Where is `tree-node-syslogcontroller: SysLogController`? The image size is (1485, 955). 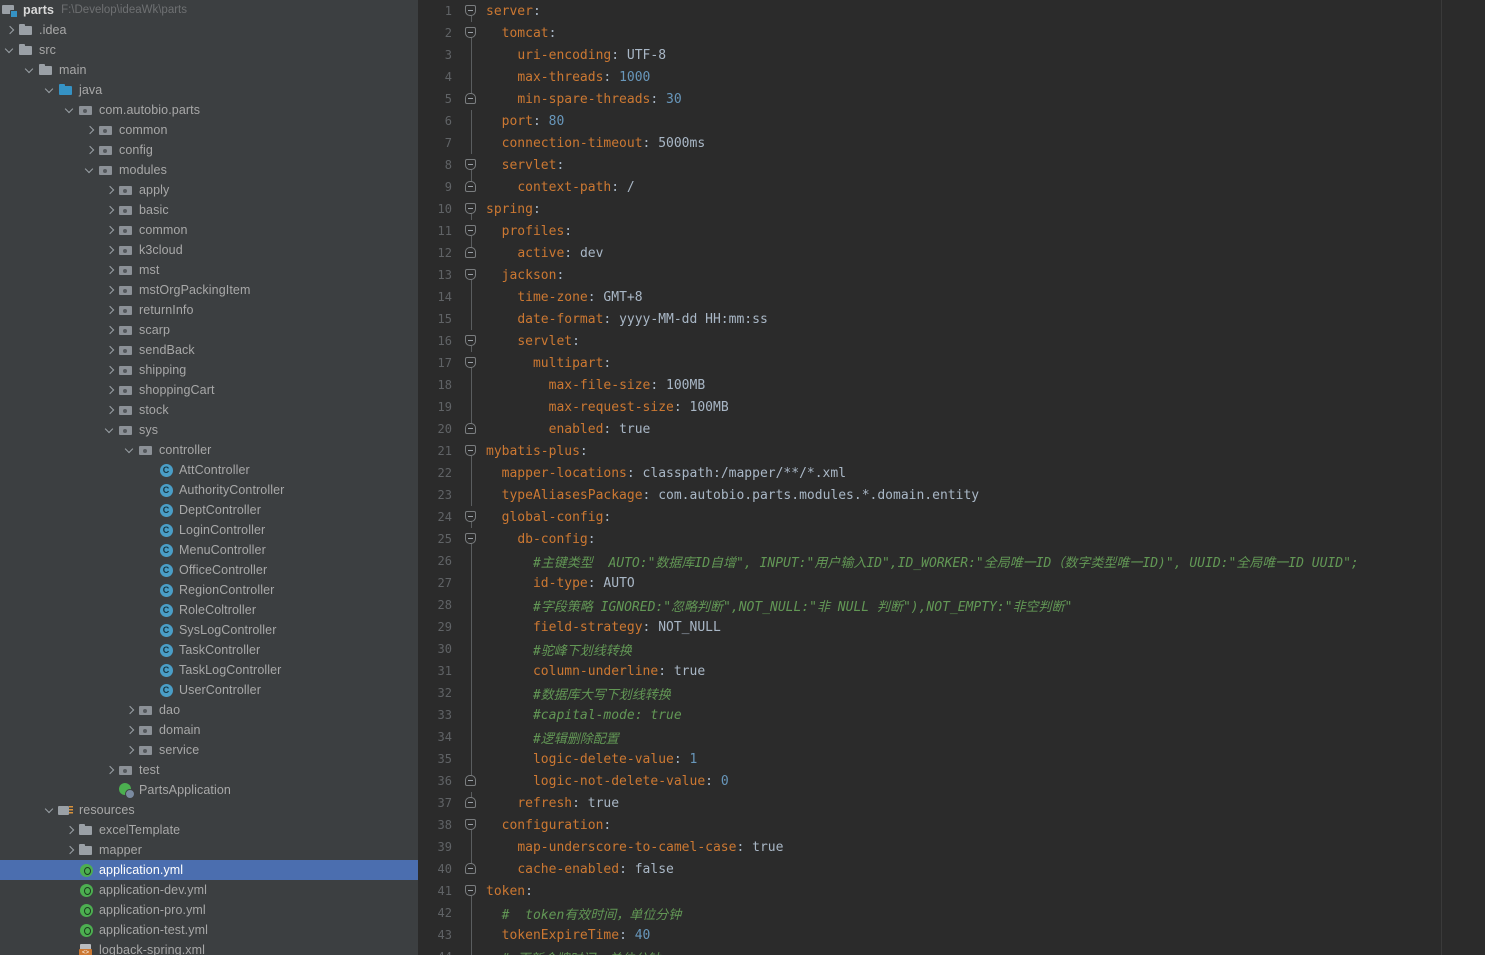
tree-node-syslogcontroller: SysLogController is located at coordinates (209, 630).